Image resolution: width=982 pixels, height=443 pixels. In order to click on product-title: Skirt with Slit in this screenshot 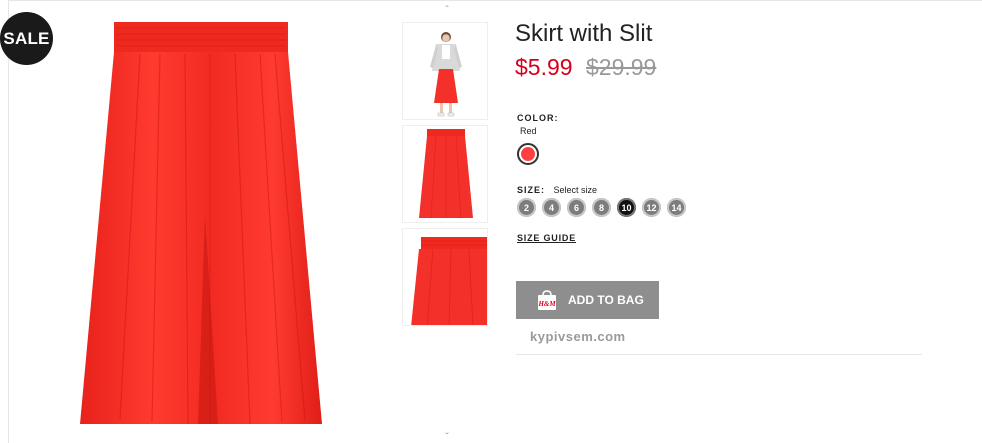, I will do `click(584, 33)`.